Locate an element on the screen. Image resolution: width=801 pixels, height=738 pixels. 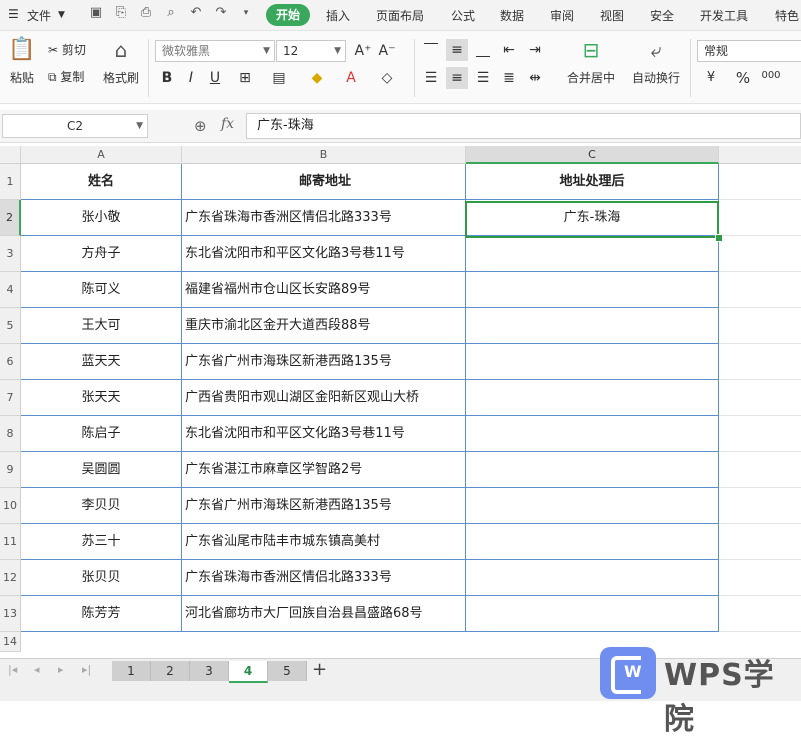
number-format-select: 常规 is located at coordinates (749, 51).